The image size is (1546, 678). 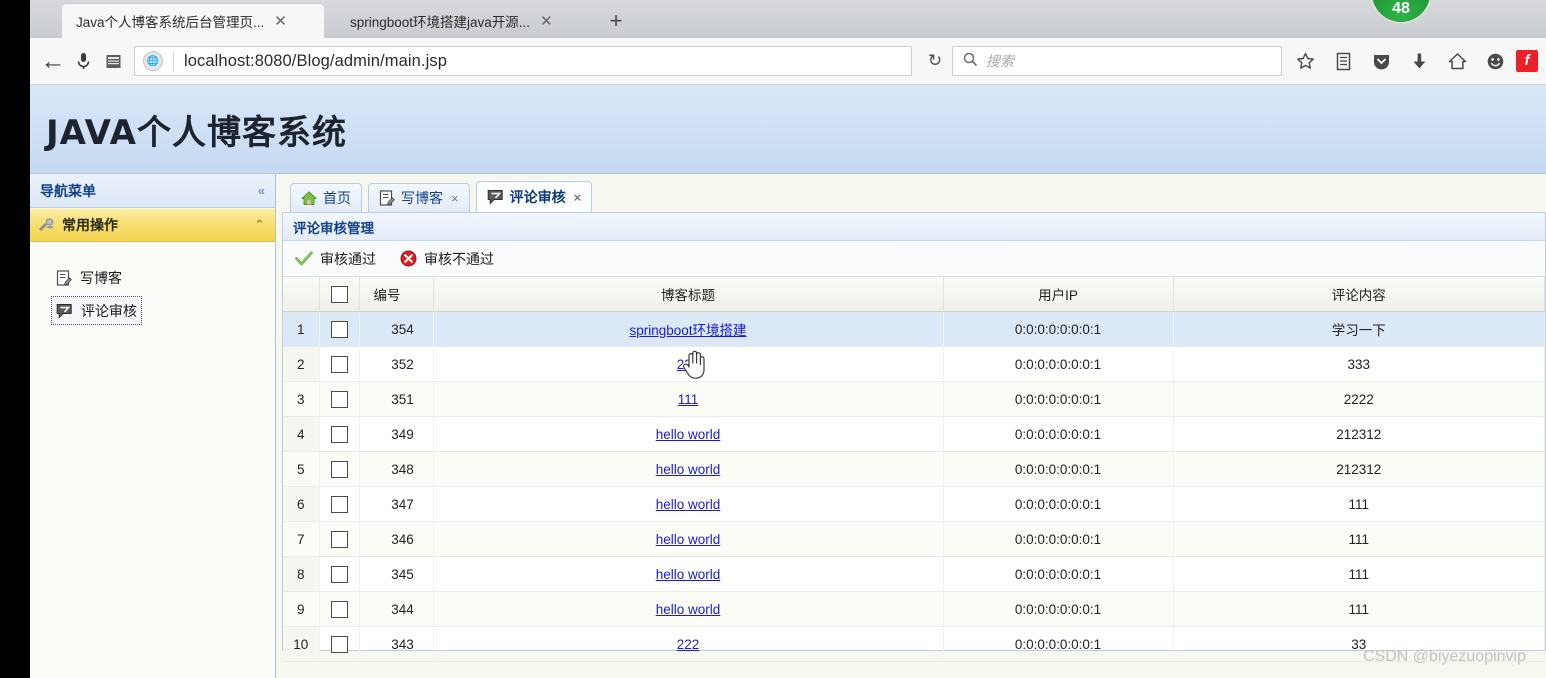 What do you see at coordinates (83, 61) in the screenshot?
I see `microphone-icon` at bounding box center [83, 61].